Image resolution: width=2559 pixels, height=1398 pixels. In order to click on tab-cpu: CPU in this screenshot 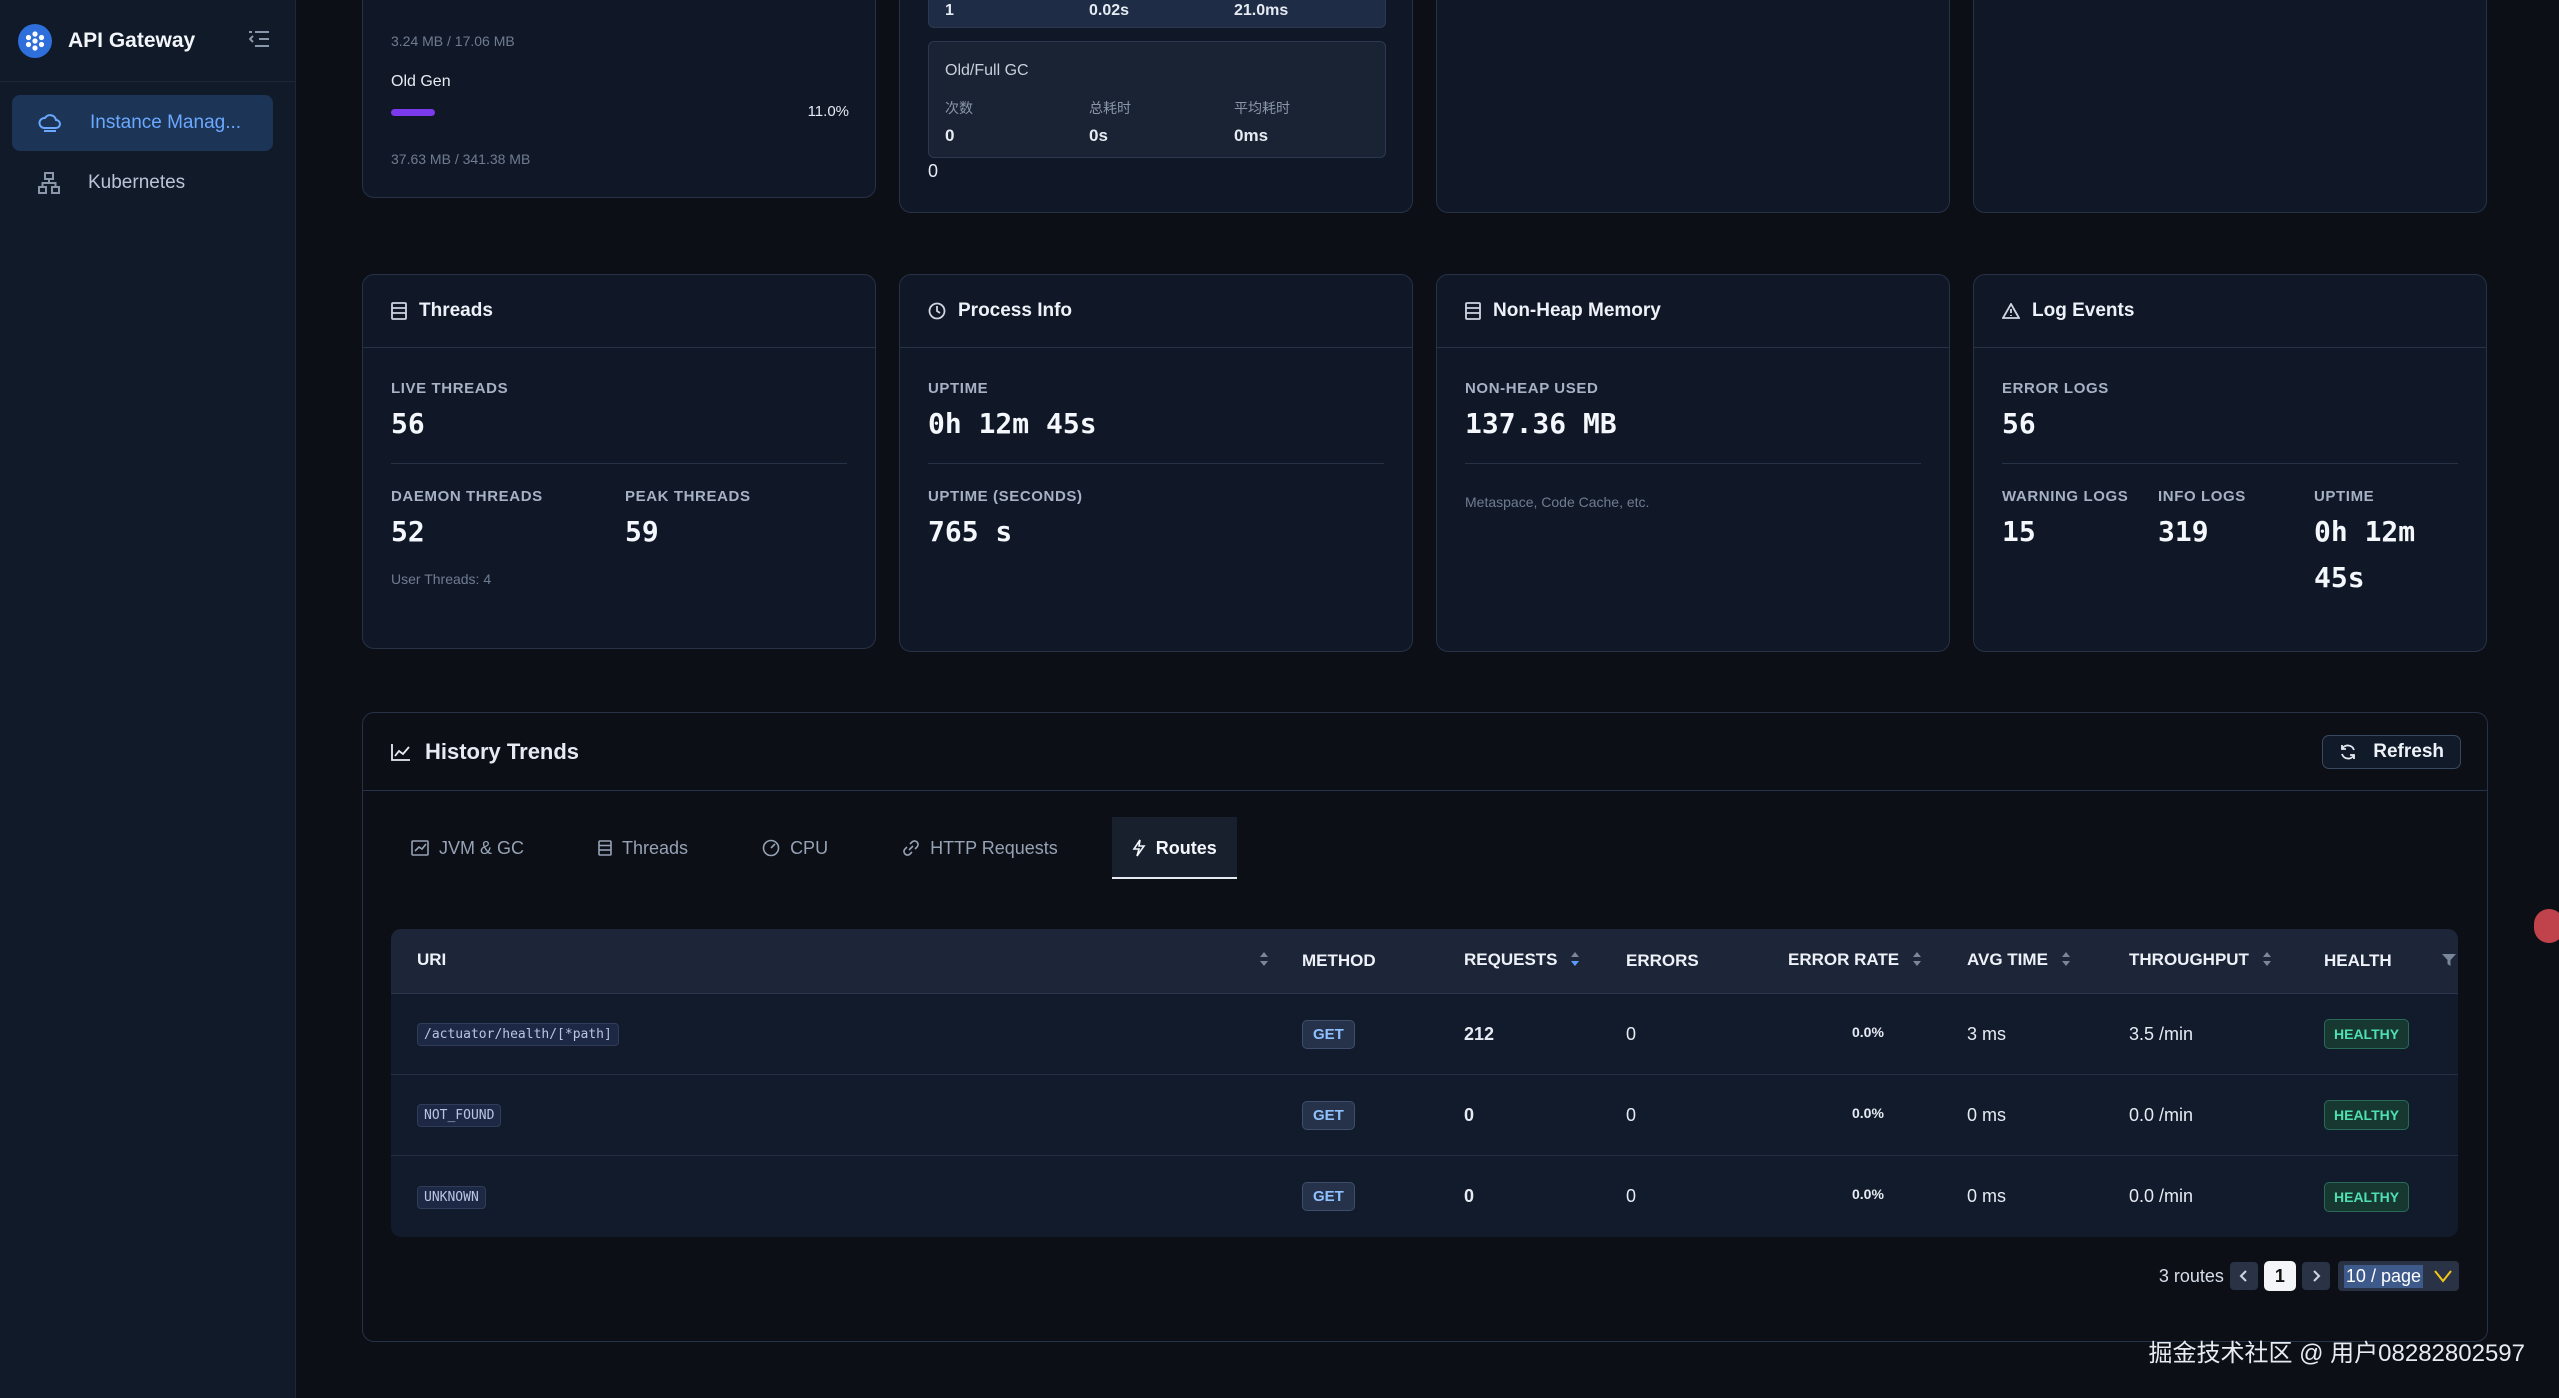, I will do `click(795, 848)`.